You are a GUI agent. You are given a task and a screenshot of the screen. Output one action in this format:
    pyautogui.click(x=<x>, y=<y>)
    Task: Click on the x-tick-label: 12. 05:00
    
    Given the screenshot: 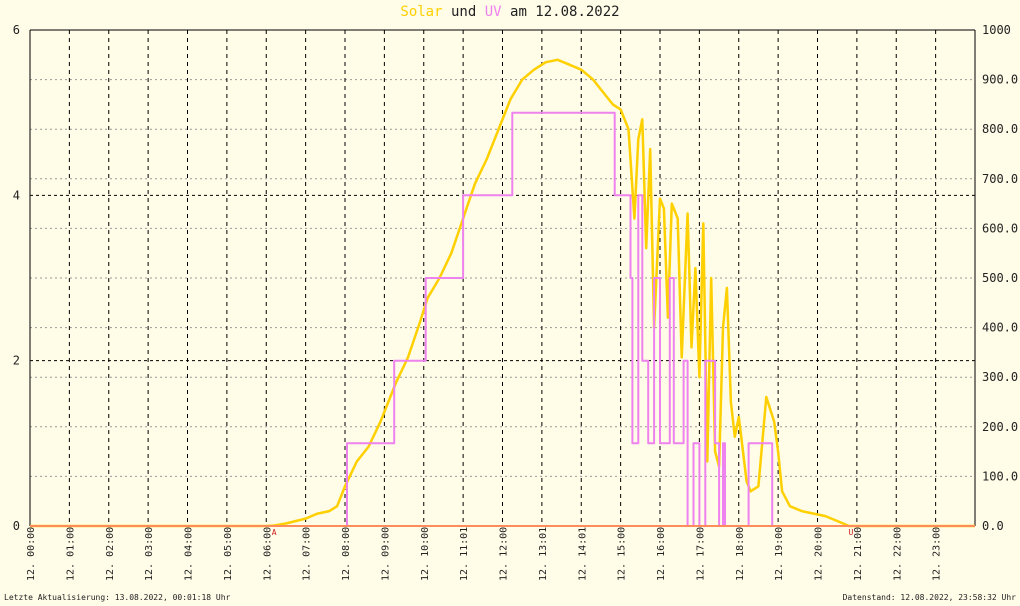 What is the action you would take?
    pyautogui.click(x=228, y=554)
    